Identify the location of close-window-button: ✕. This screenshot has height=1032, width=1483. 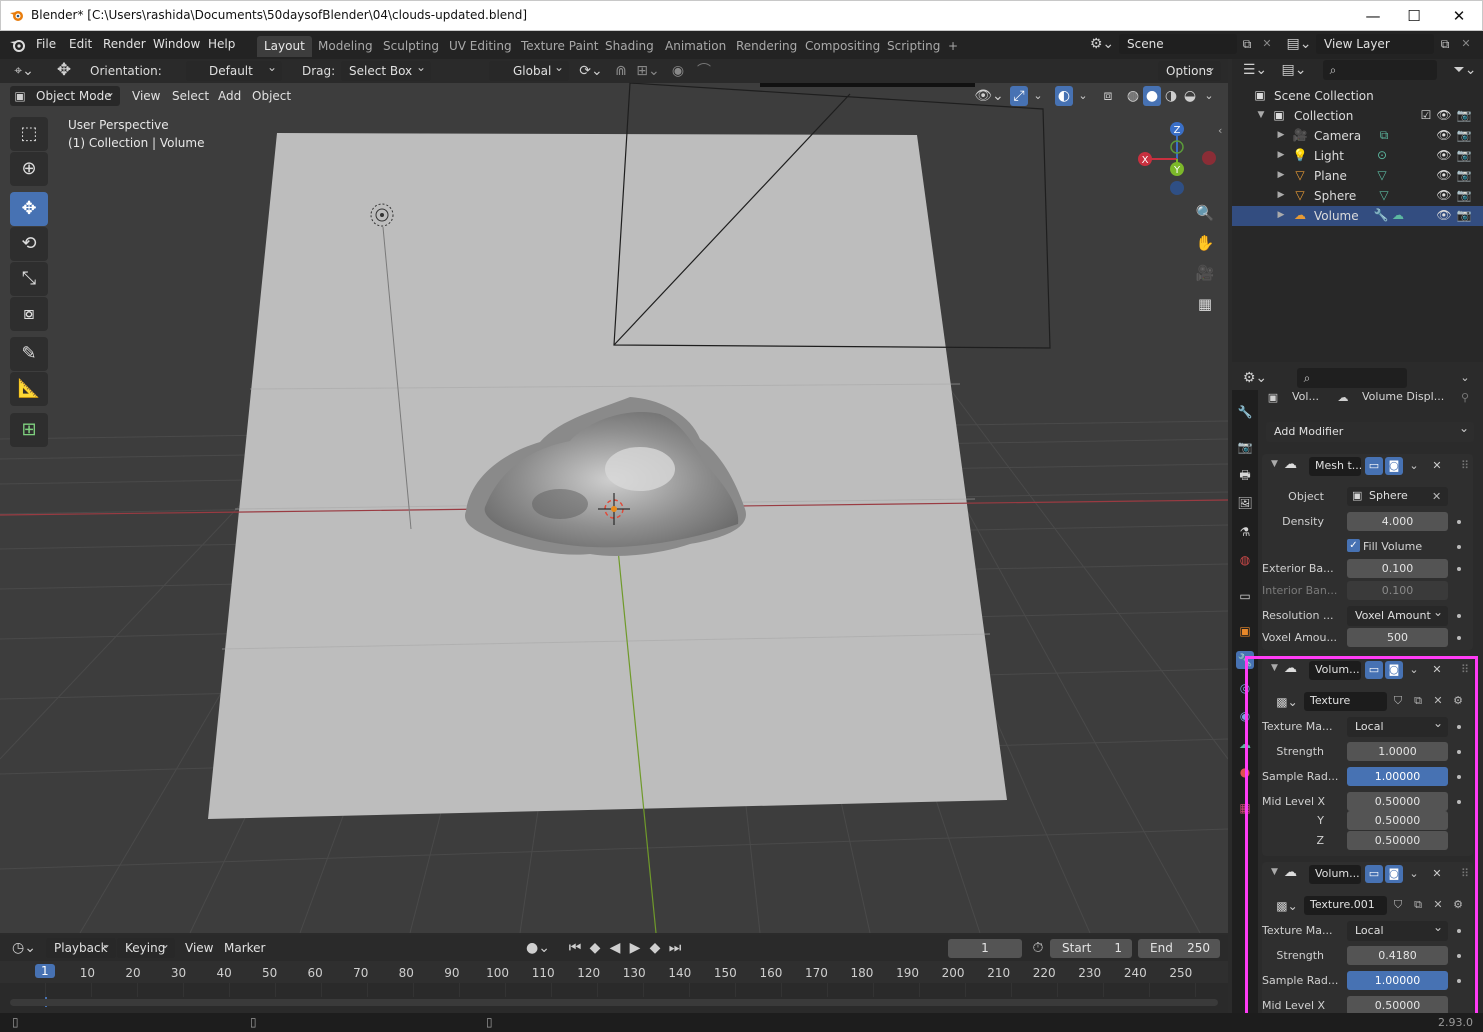
(1459, 16).